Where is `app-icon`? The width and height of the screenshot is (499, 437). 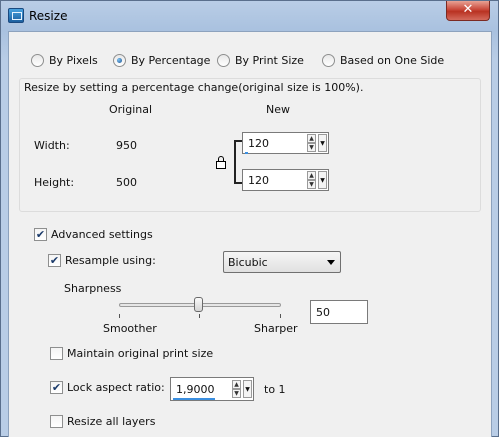
app-icon is located at coordinates (16, 15).